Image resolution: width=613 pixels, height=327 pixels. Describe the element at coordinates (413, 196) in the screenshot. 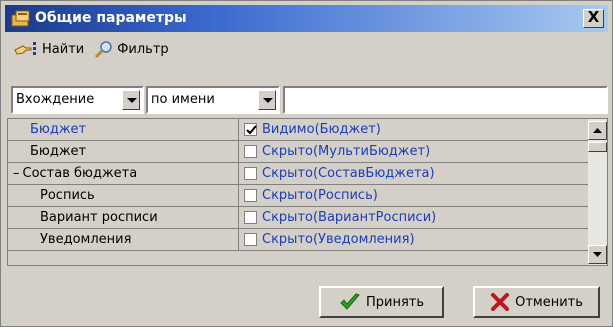

I see `row-value-cell: Скрыто(Роспись)` at that location.